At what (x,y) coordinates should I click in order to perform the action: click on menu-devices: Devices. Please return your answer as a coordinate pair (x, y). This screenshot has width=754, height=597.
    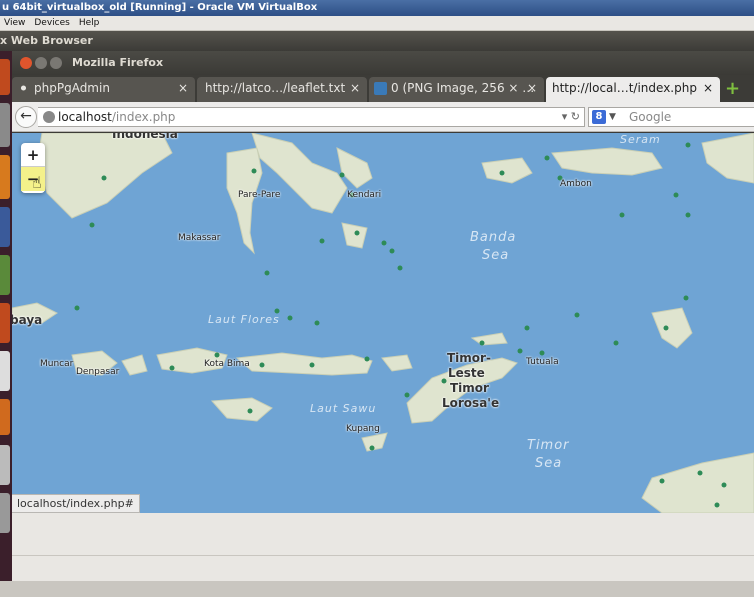
    Looking at the image, I should click on (52, 23).